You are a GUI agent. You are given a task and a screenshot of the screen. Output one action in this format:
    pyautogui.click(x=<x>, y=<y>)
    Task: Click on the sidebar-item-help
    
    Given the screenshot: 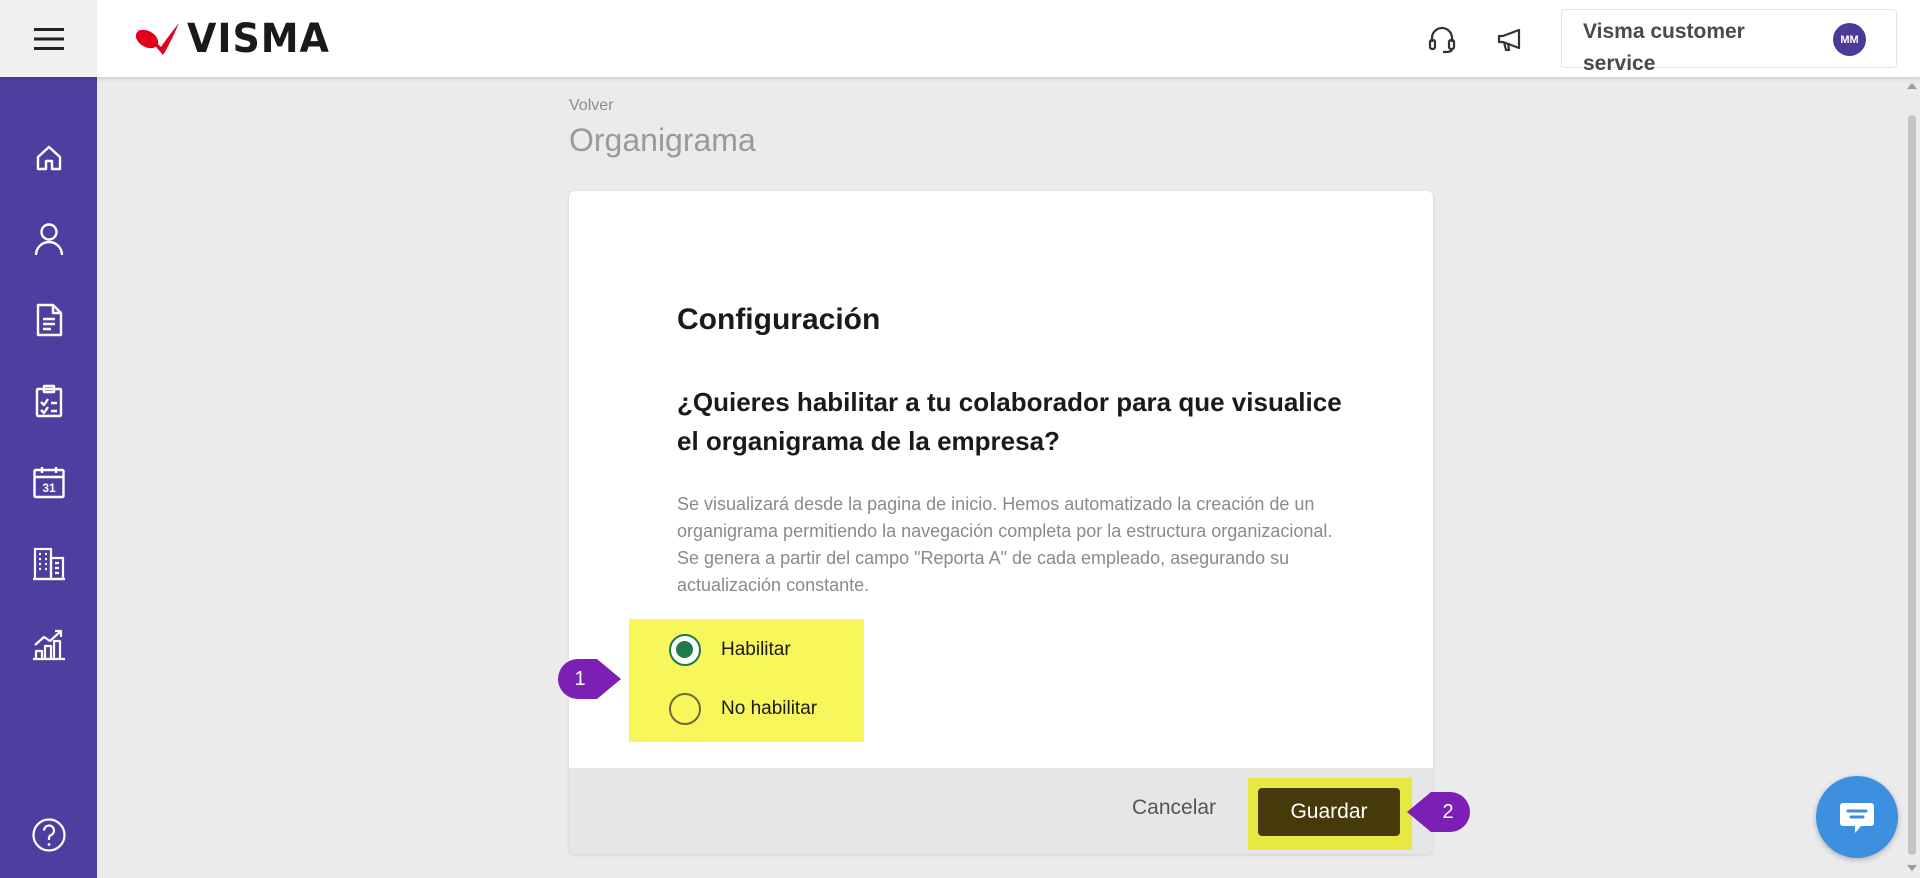 What is the action you would take?
    pyautogui.click(x=49, y=835)
    